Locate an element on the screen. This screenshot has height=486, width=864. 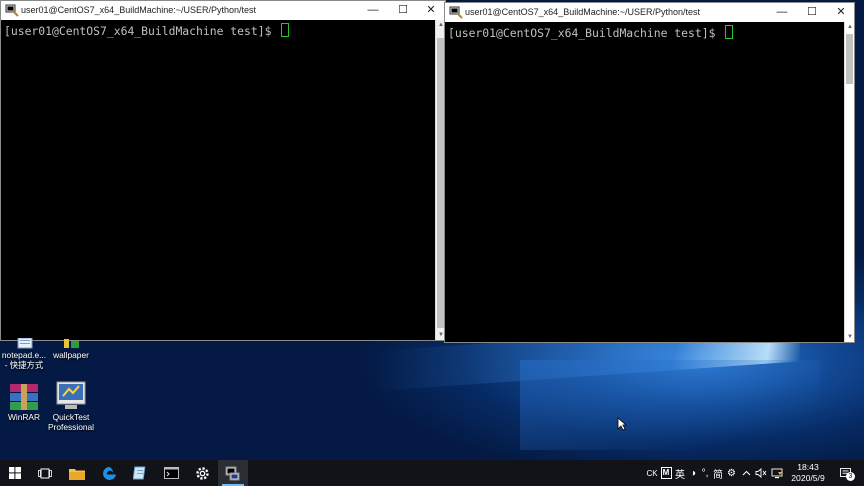
desktop-icon-label: WinRAR is located at coordinates (24, 417).